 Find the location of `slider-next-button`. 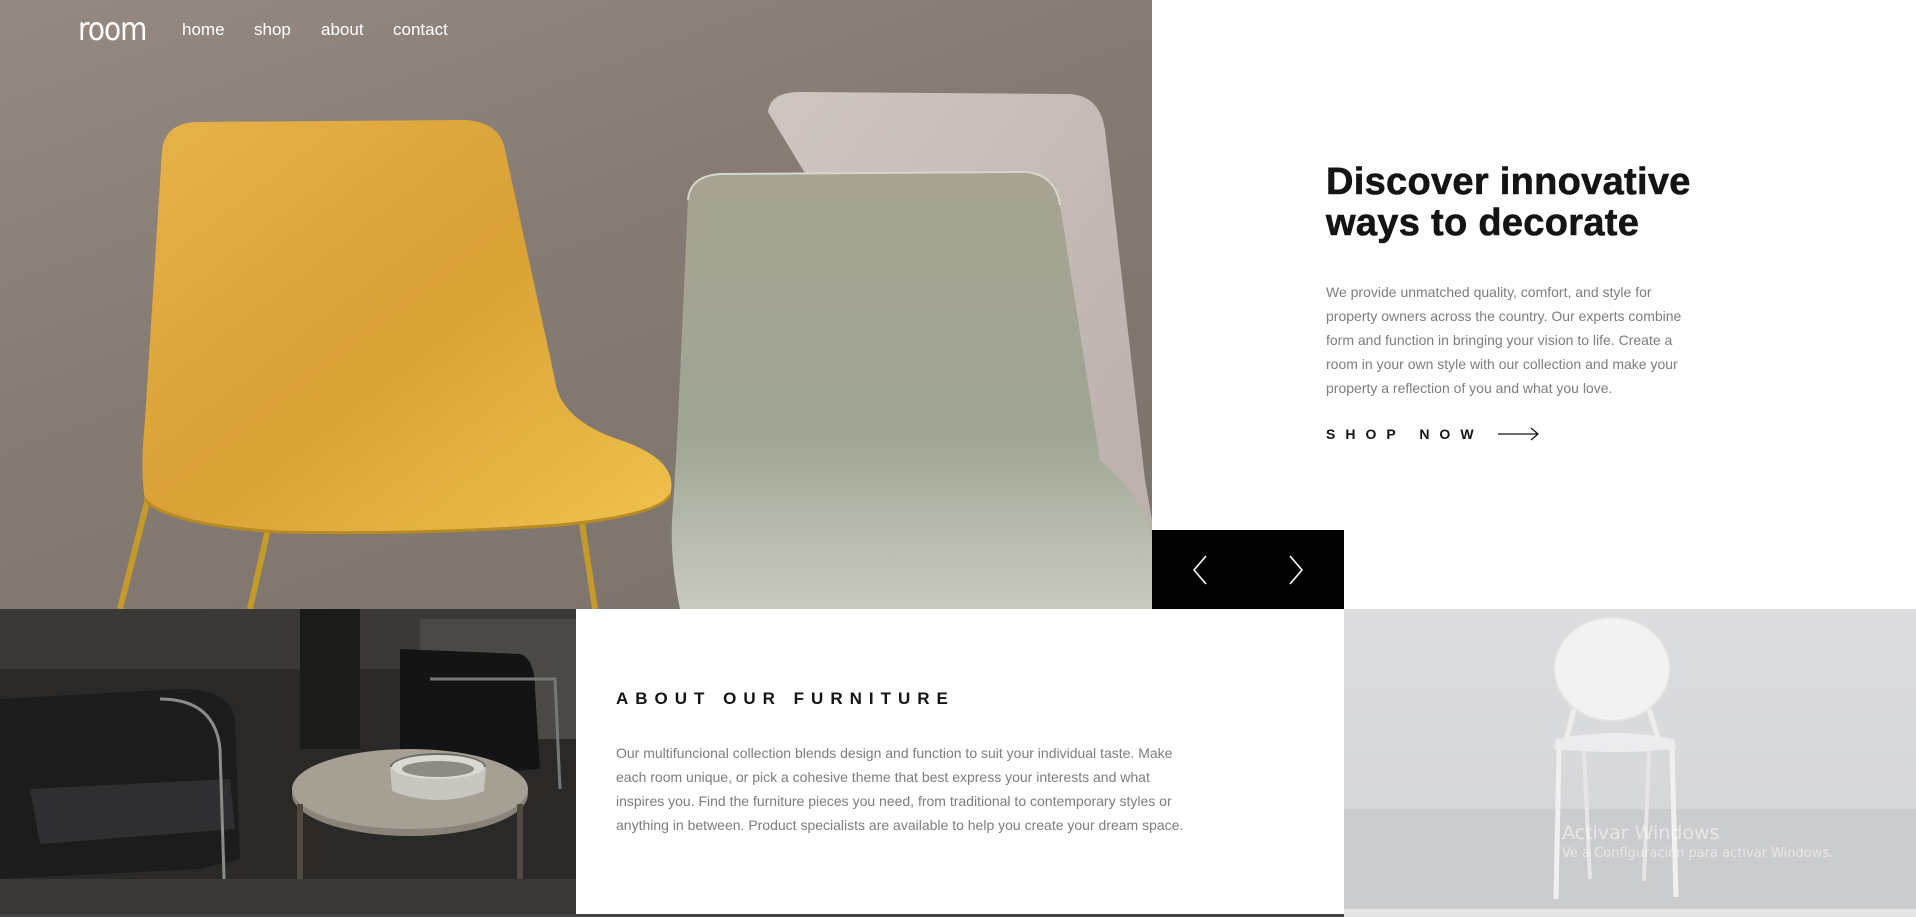

slider-next-button is located at coordinates (1296, 569).